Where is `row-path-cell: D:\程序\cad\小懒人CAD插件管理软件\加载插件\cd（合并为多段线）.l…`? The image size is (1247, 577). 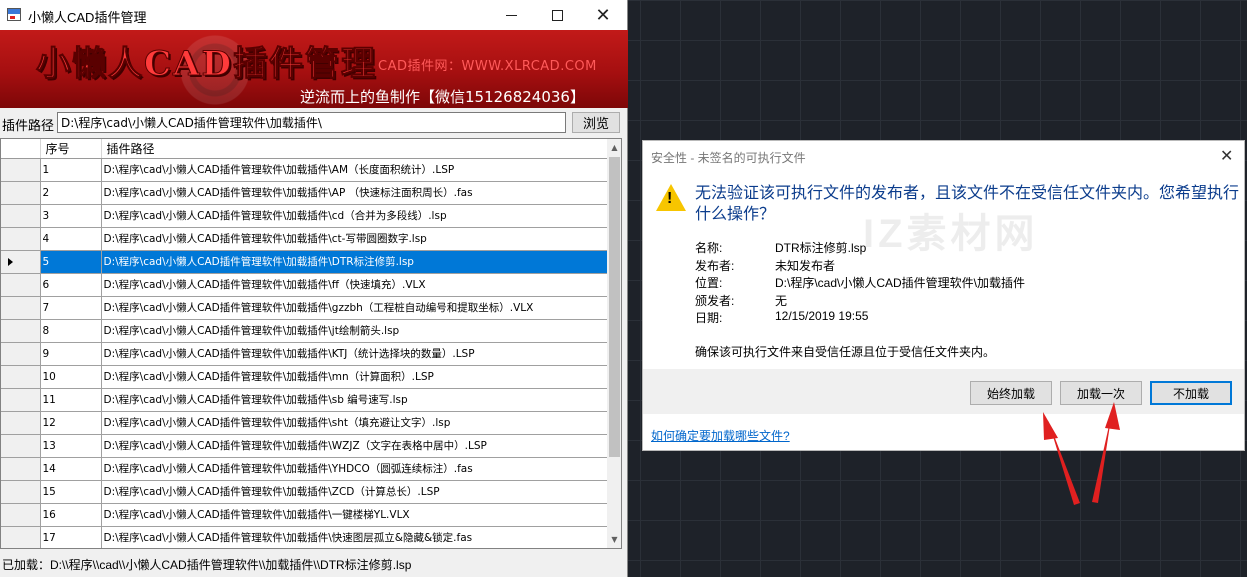
row-path-cell: D:\程序\cad\小懒人CAD插件管理软件\加载插件\cd（合并为多段线）.l… is located at coordinates (354, 216).